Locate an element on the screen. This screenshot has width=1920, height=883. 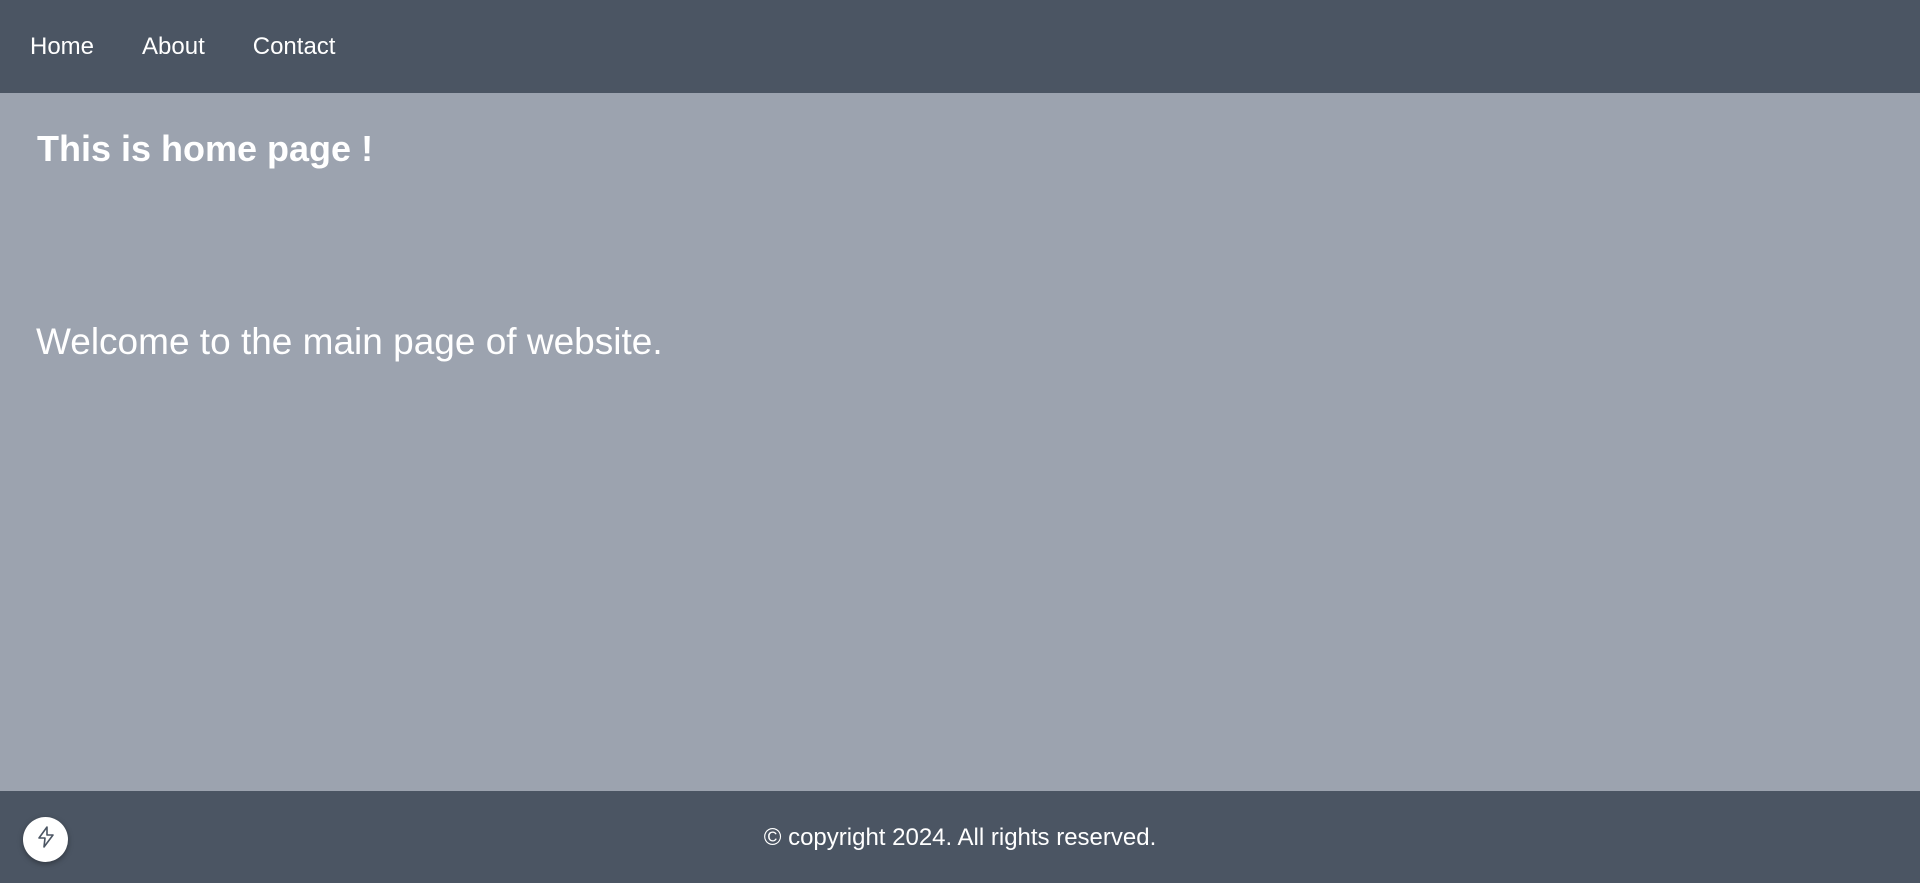
page-title: This is home page ! is located at coordinates (205, 148).